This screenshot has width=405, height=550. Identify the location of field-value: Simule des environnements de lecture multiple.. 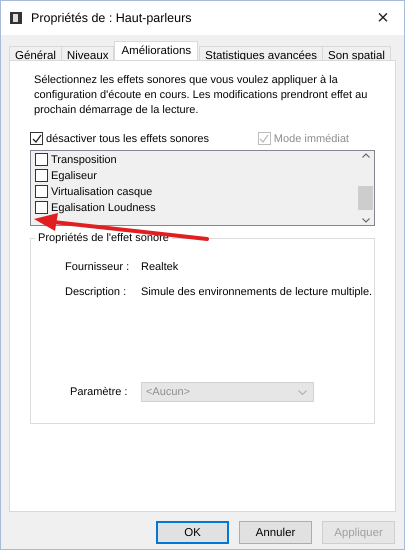
(257, 292).